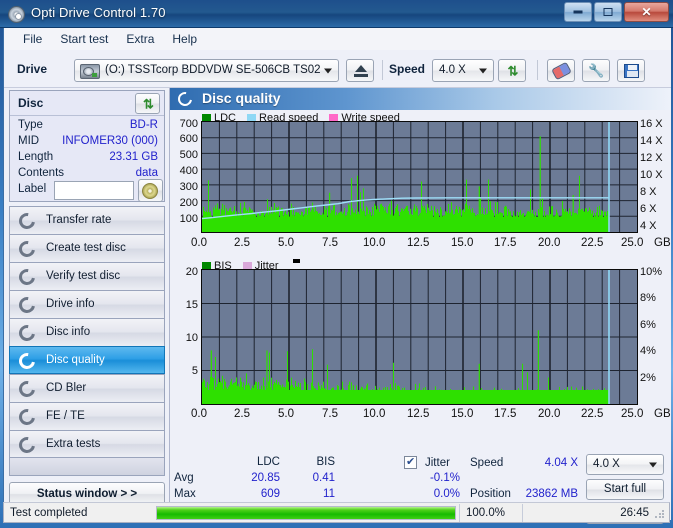  What do you see at coordinates (337, 39) in the screenshot?
I see `menu-bar: File Start test Extra Help` at bounding box center [337, 39].